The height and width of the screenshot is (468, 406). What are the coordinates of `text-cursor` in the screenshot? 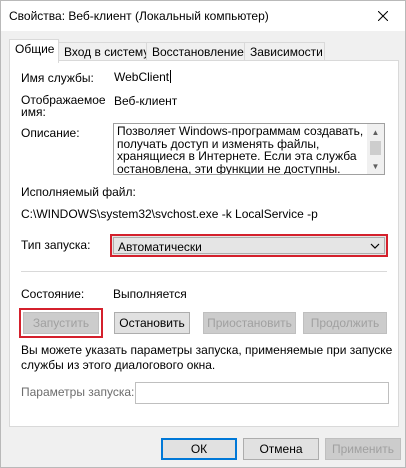 It's located at (171, 76).